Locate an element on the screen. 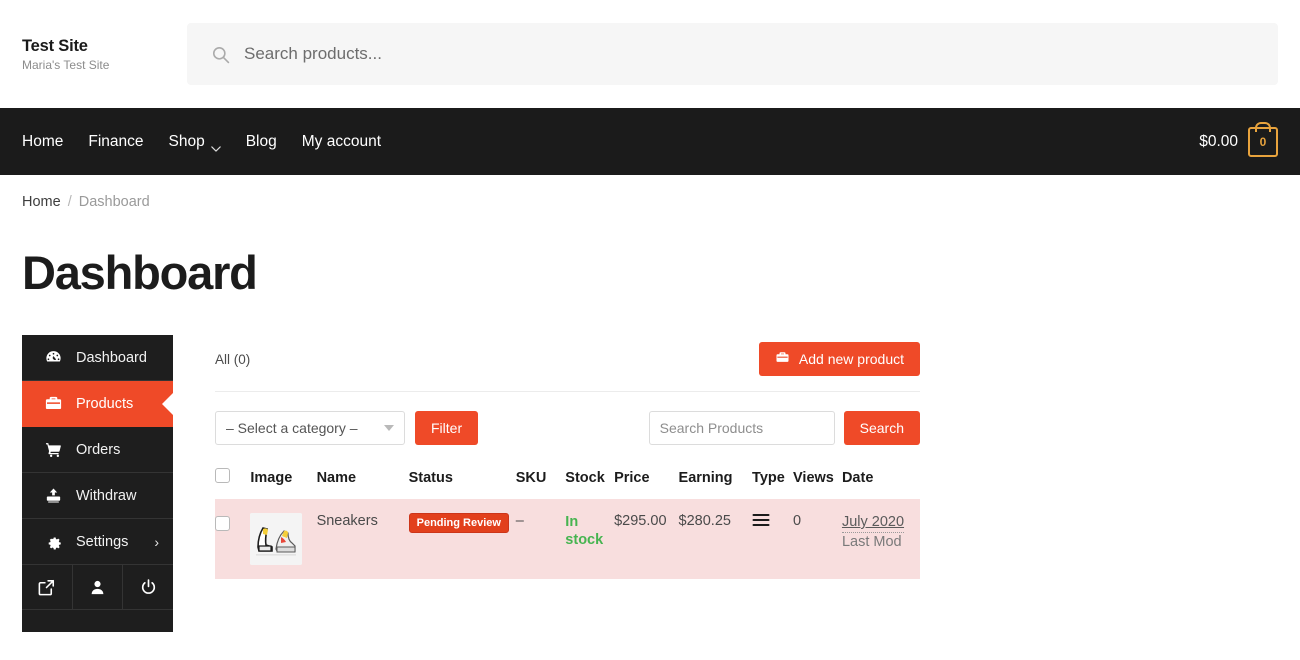 The height and width of the screenshot is (660, 1300). cart-area: $0.00 0 is located at coordinates (1238, 141).